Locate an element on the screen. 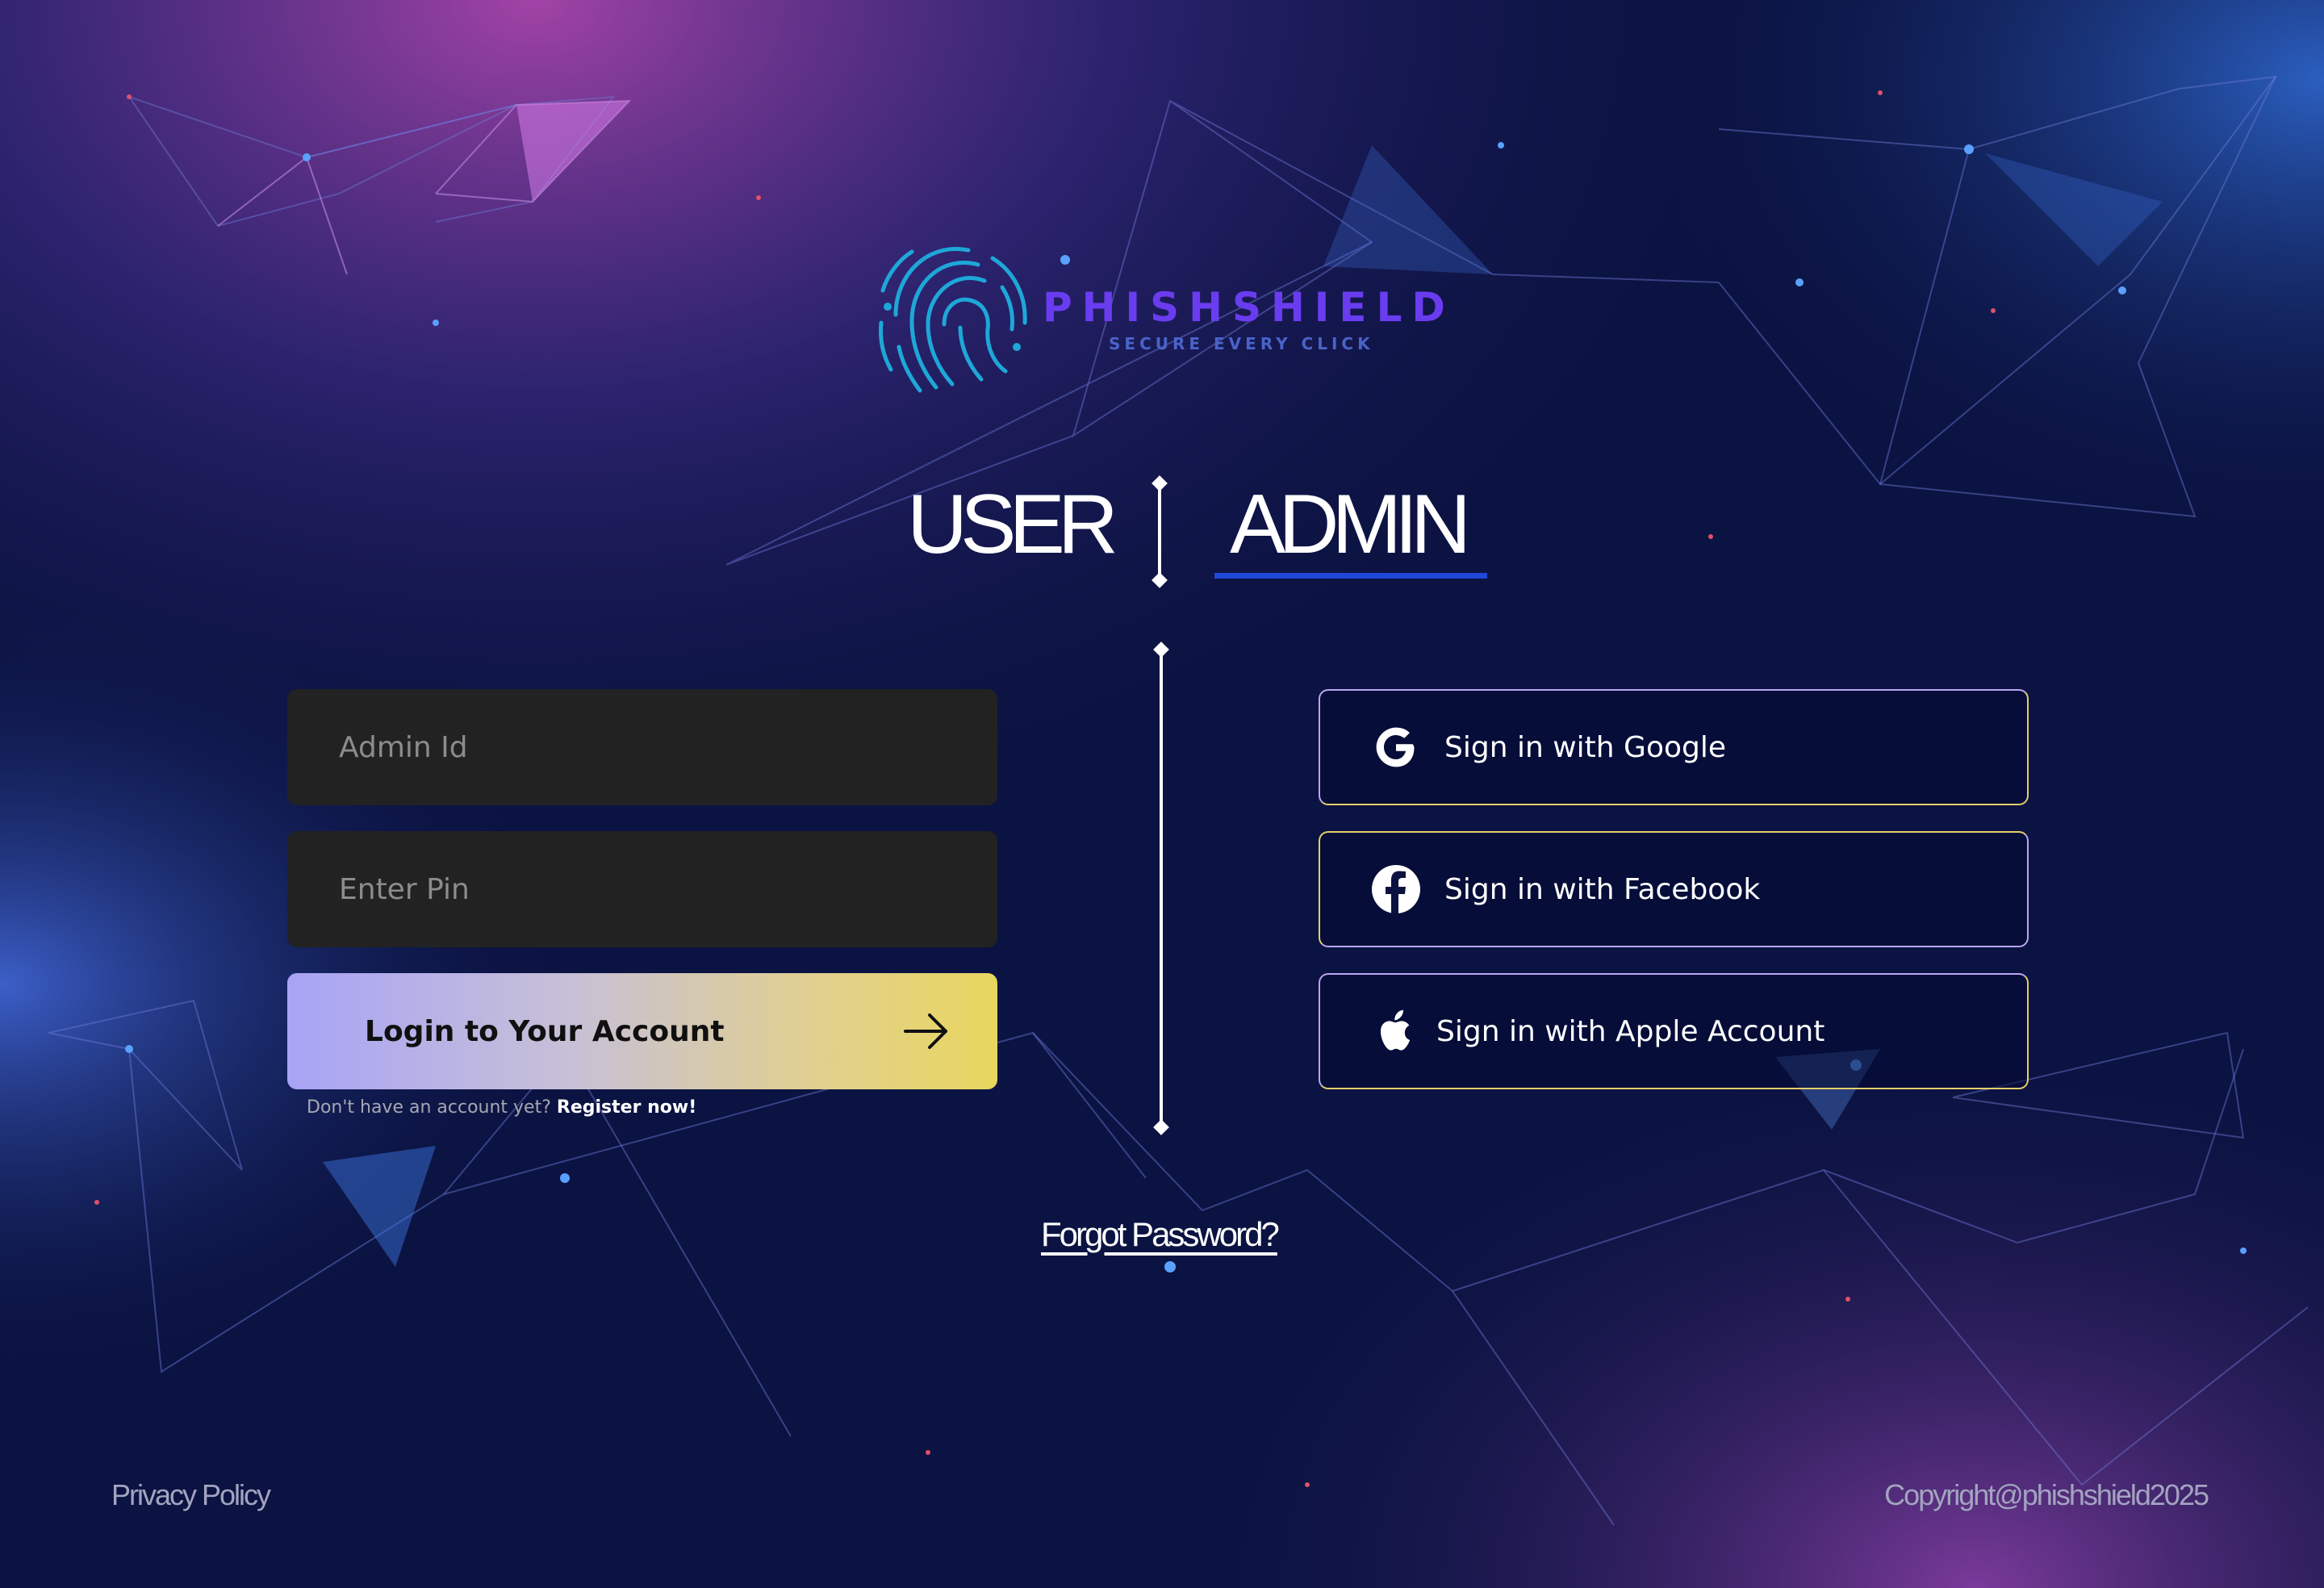 The height and width of the screenshot is (1588, 2324). register-link: Register now! is located at coordinates (627, 1107).